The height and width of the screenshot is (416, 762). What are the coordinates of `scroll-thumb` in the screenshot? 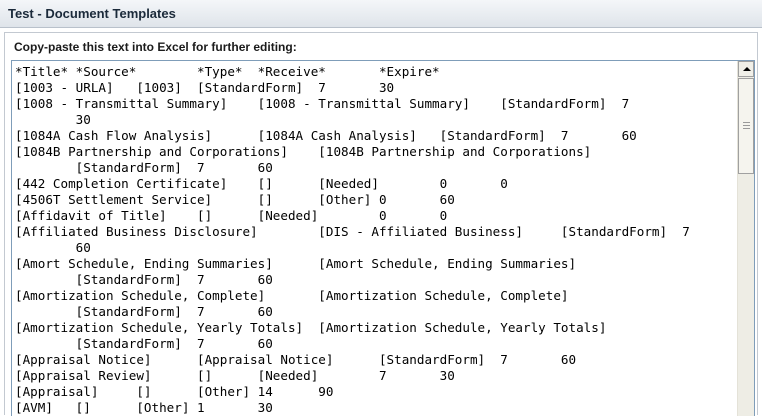 It's located at (746, 126).